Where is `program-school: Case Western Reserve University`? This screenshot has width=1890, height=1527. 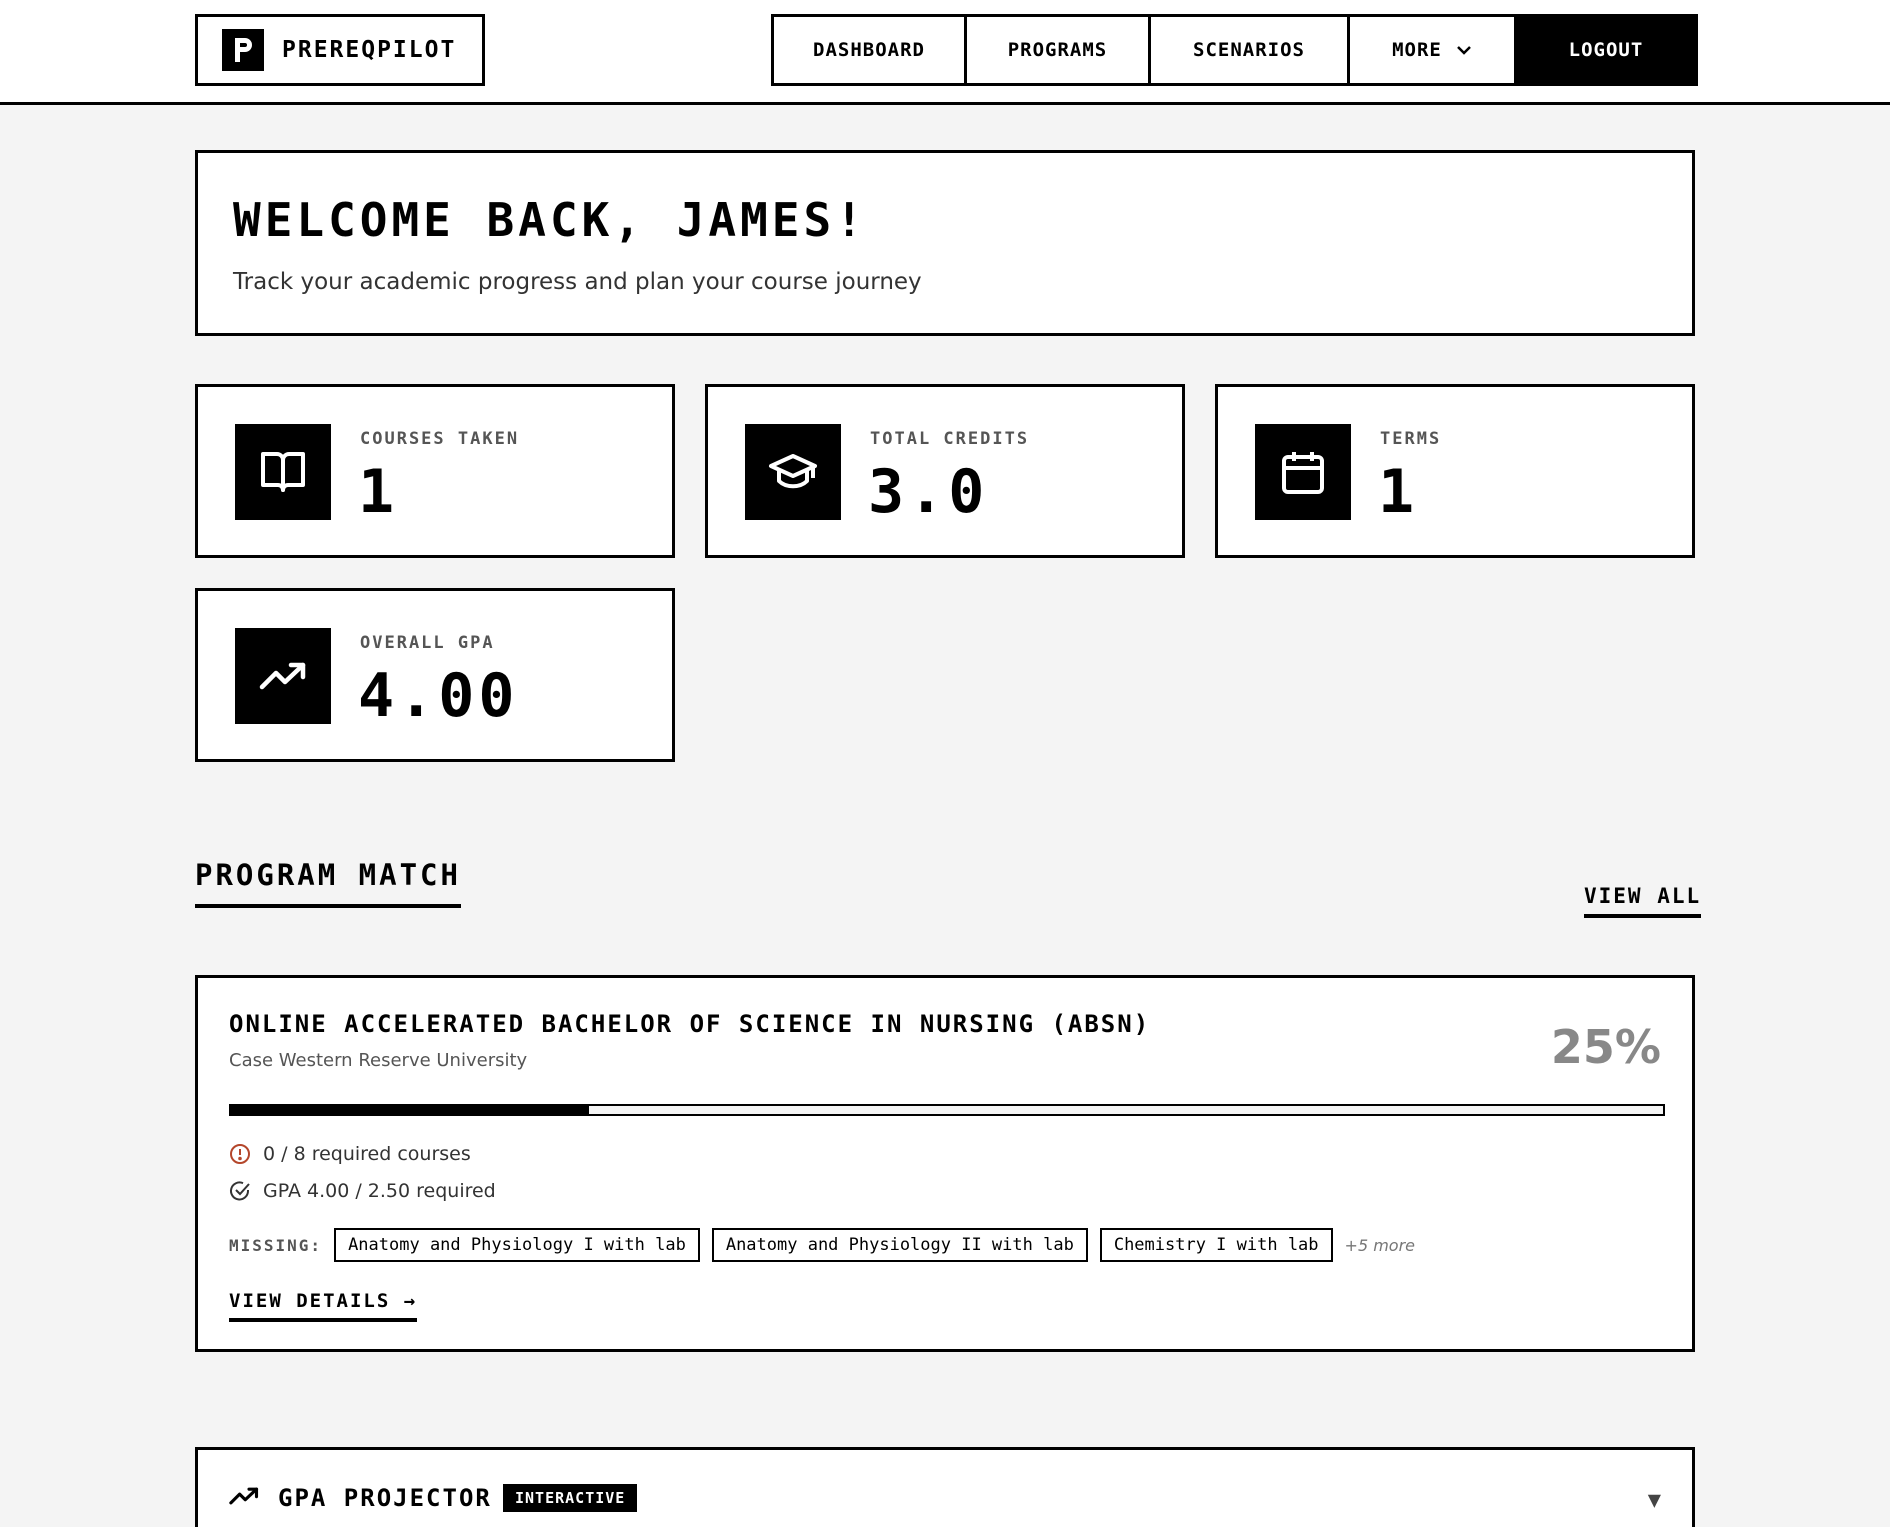 program-school: Case Western Reserve University is located at coordinates (378, 1060).